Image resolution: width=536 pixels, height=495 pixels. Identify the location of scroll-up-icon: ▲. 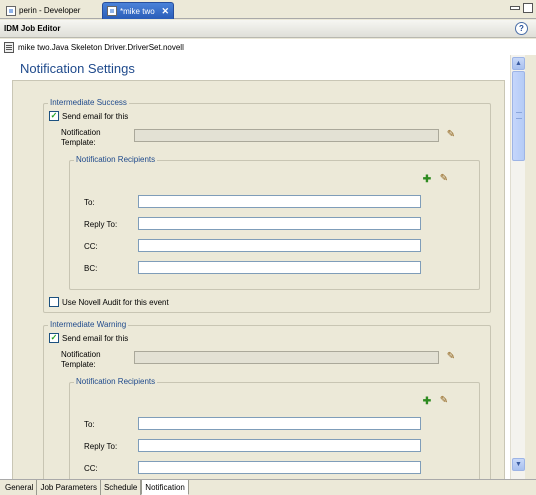
(518, 63).